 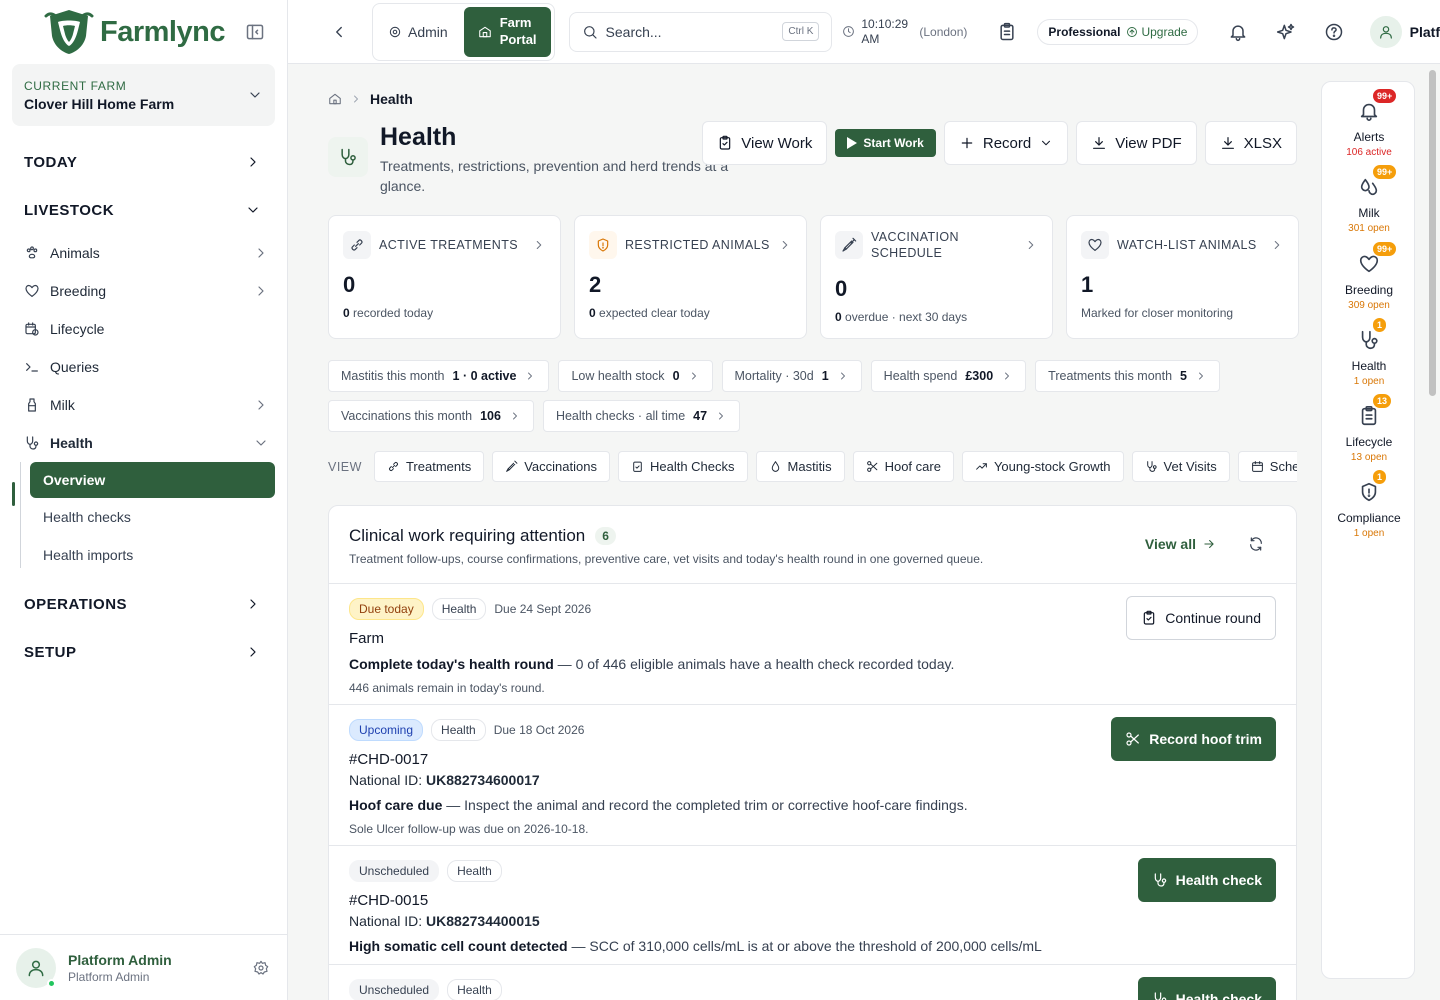 What do you see at coordinates (1369, 123) in the screenshot?
I see `rail-item-alerts: 99+ Alerts 106 active` at bounding box center [1369, 123].